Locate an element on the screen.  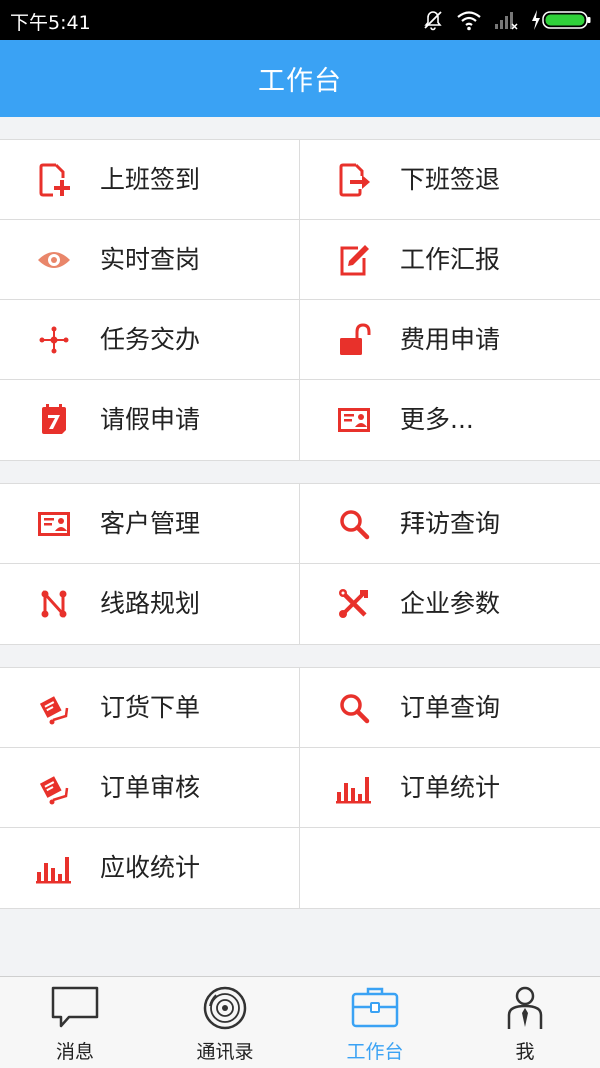
bottom-tab-bar: 消息 通讯录 工作台 我 is located at coordinates (300, 1022).